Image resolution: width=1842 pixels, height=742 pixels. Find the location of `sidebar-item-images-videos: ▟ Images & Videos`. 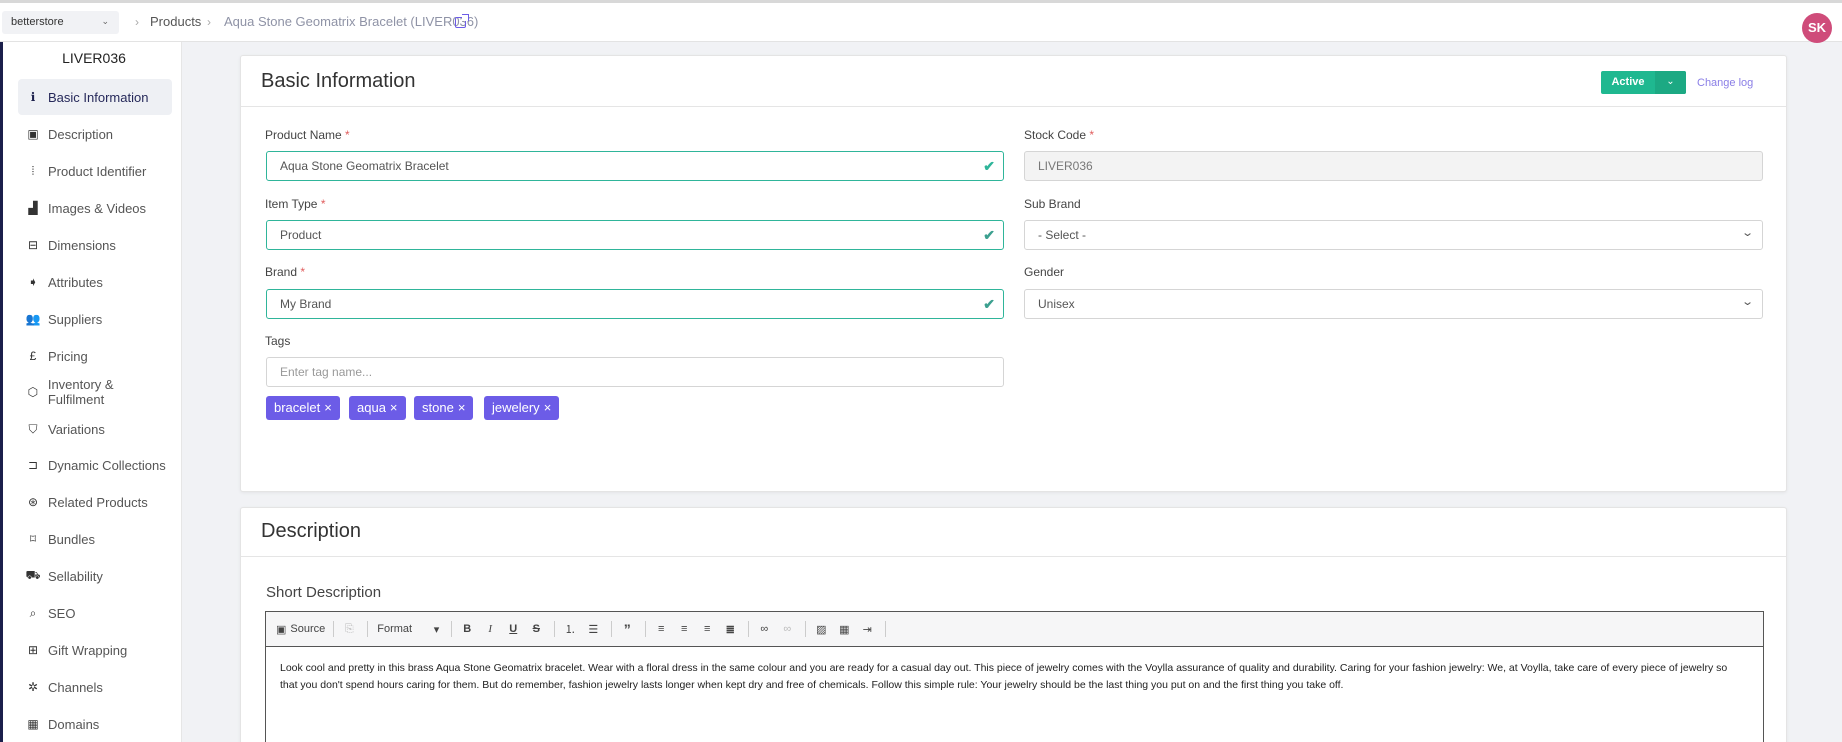

sidebar-item-images-videos: ▟ Images & Videos is located at coordinates (95, 208).